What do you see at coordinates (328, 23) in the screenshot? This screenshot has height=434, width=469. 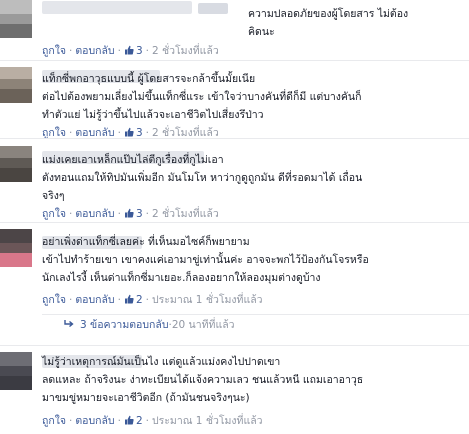 I see `comment-text: ความปลอดภัยของผู้โดยสาร ไม่ต้อง คิดนะ` at bounding box center [328, 23].